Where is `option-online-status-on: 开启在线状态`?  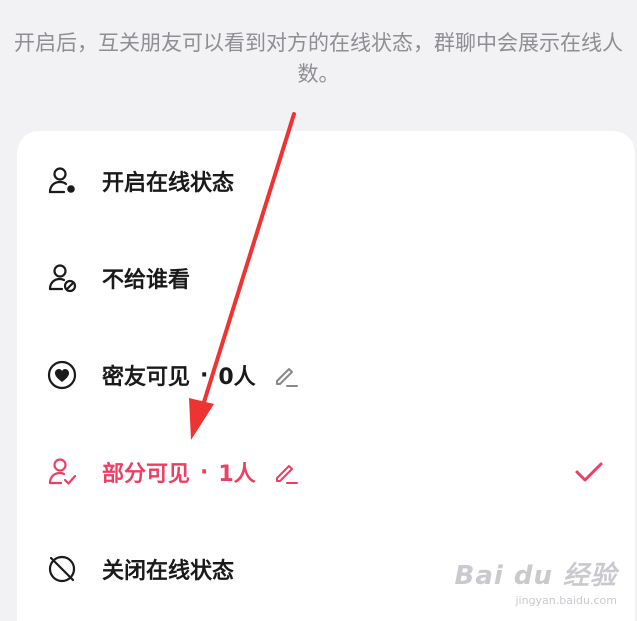
option-online-status-on: 开启在线状态 is located at coordinates (326, 181).